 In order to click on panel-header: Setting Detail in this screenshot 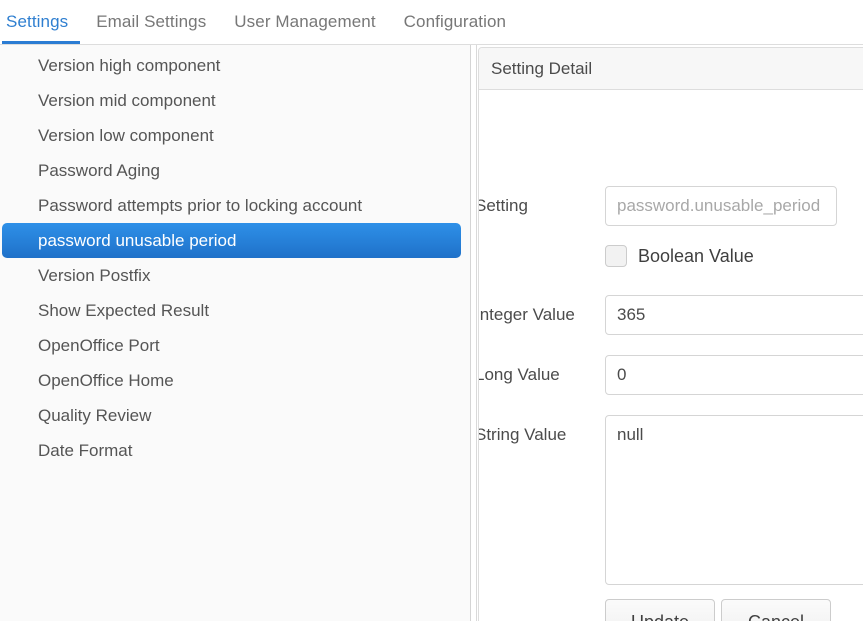, I will do `click(671, 69)`.